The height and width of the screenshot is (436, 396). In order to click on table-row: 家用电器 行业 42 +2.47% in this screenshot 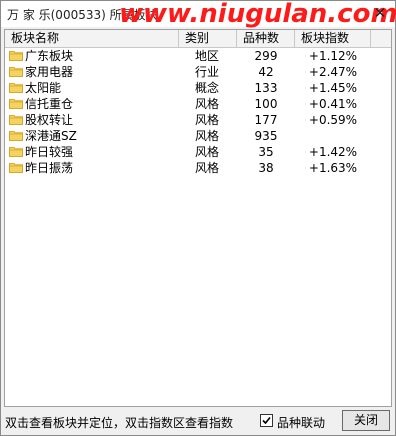, I will do `click(198, 72)`.